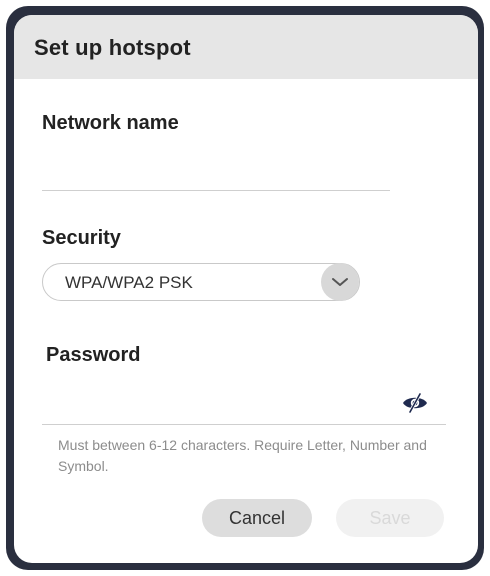  I want to click on network-name-label: Network name, so click(110, 123).